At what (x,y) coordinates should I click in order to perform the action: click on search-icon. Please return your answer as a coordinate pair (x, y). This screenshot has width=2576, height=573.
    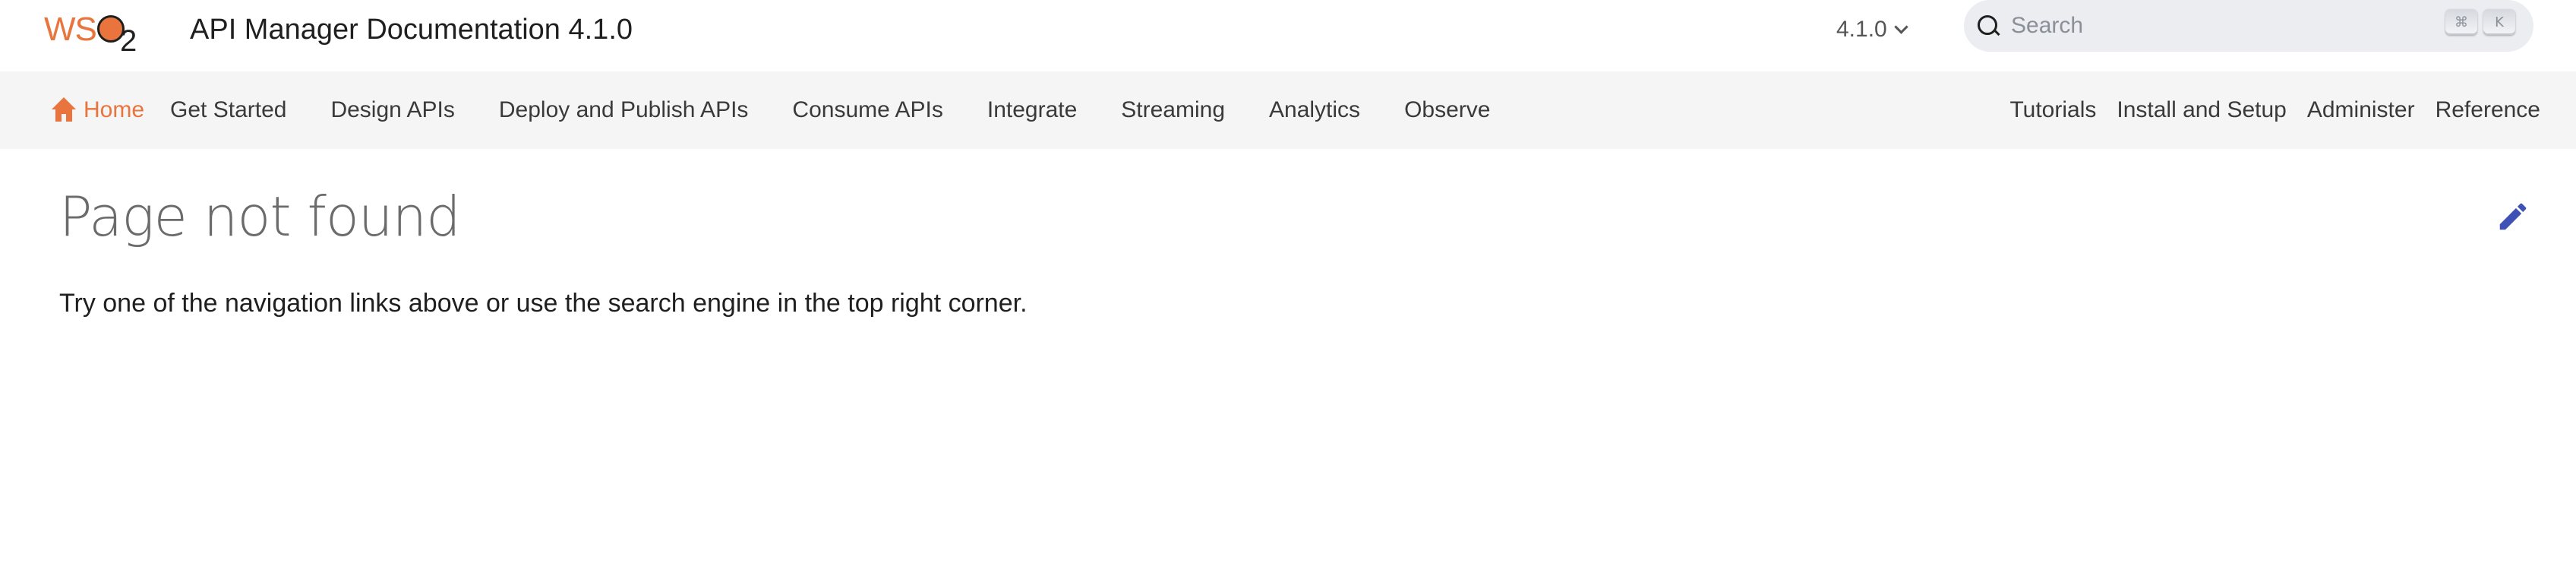
    Looking at the image, I should click on (1988, 26).